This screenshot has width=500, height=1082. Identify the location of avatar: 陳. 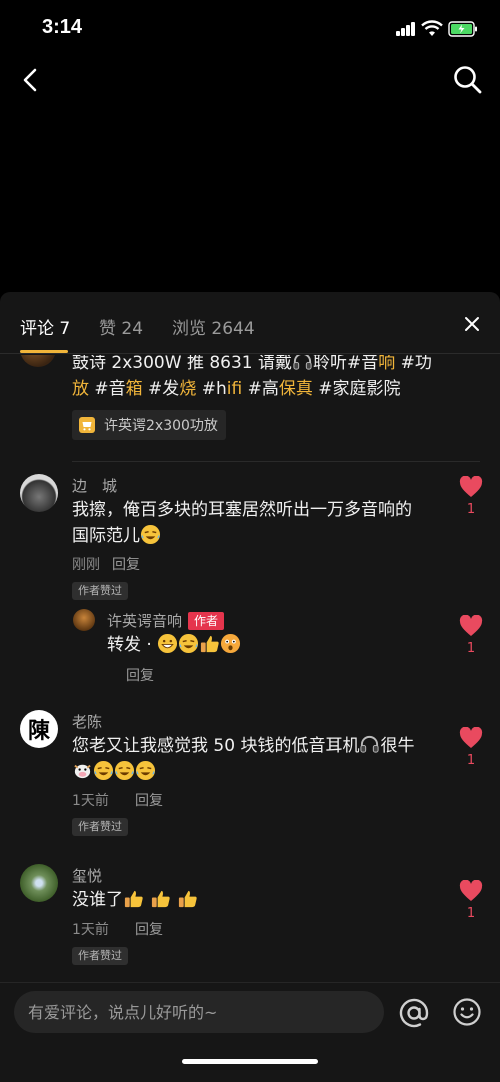
(39, 729).